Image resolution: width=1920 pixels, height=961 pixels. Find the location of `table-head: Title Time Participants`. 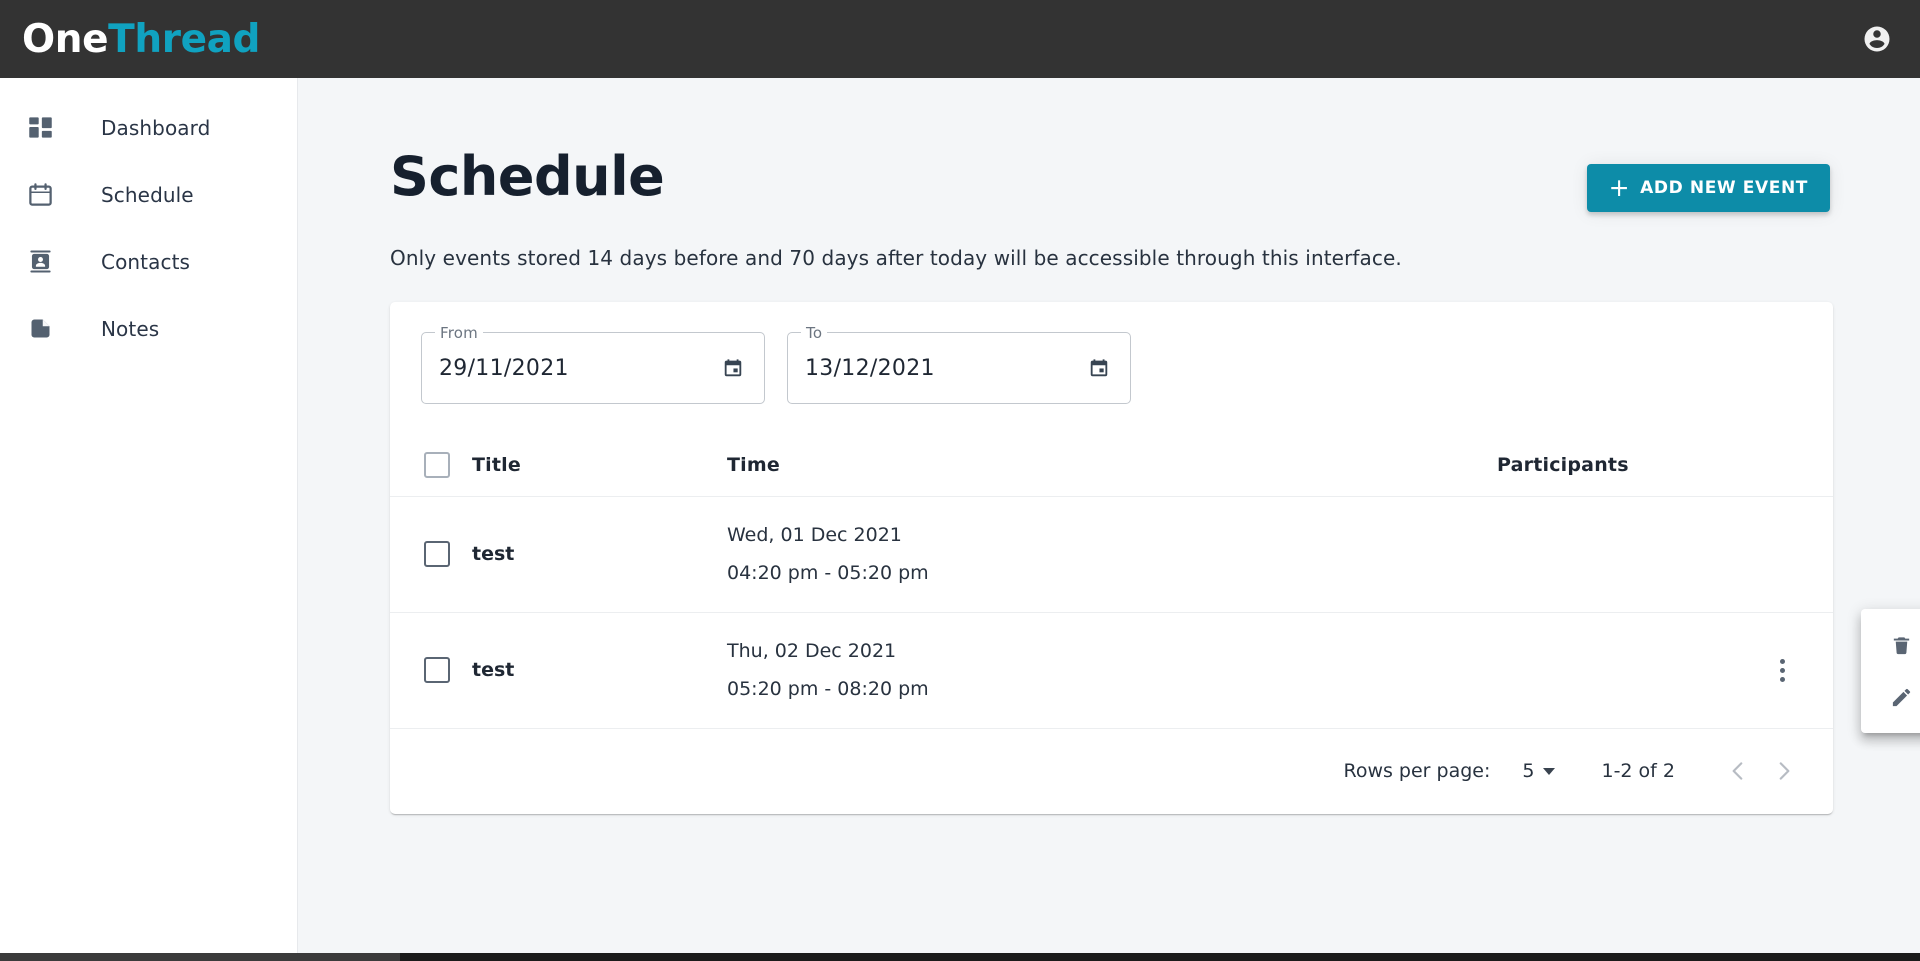

table-head: Title Time Participants is located at coordinates (1111, 465).